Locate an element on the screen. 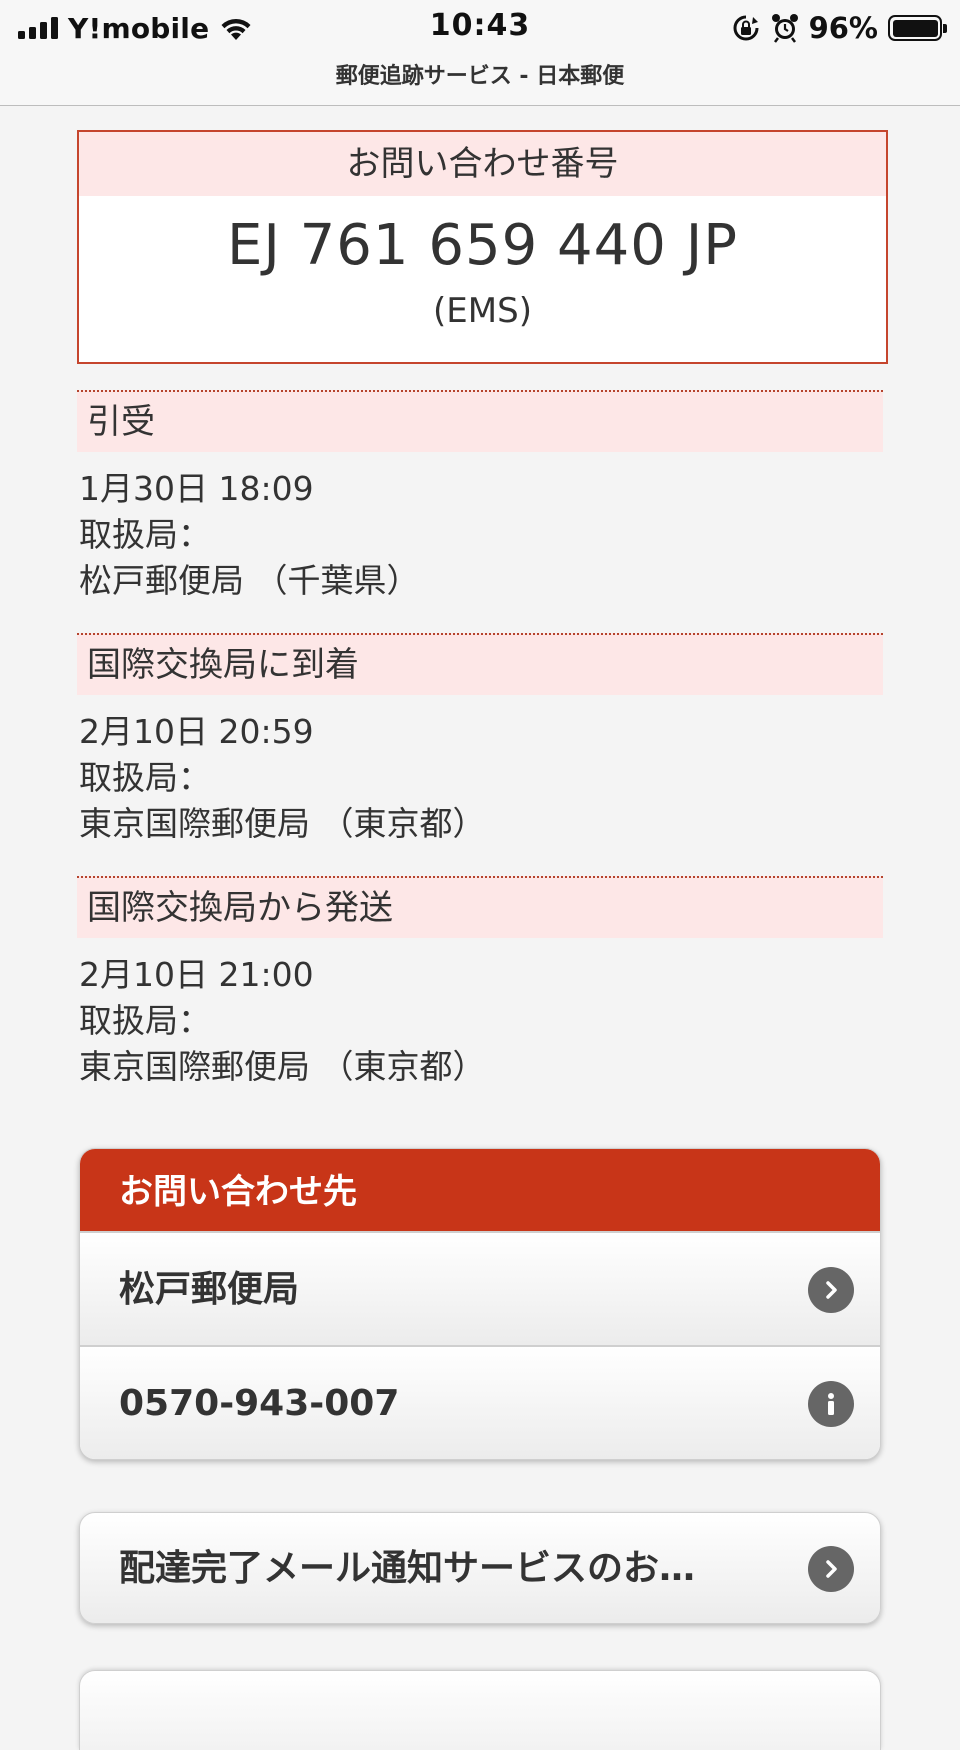  tracking-type: (EMS) is located at coordinates (482, 311).